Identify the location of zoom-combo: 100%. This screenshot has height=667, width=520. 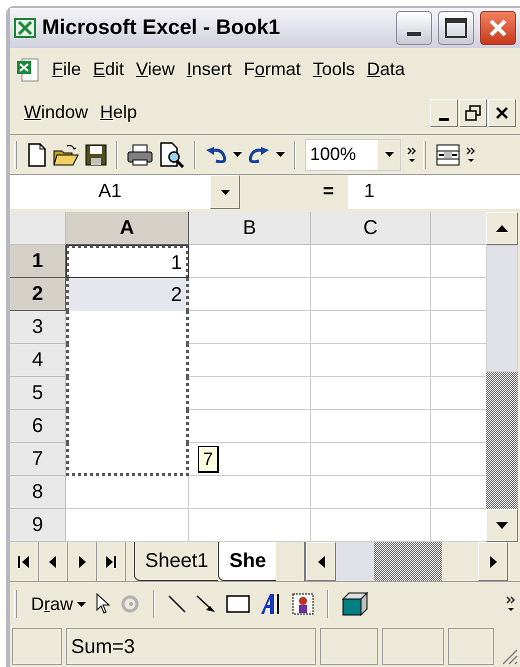
(353, 154).